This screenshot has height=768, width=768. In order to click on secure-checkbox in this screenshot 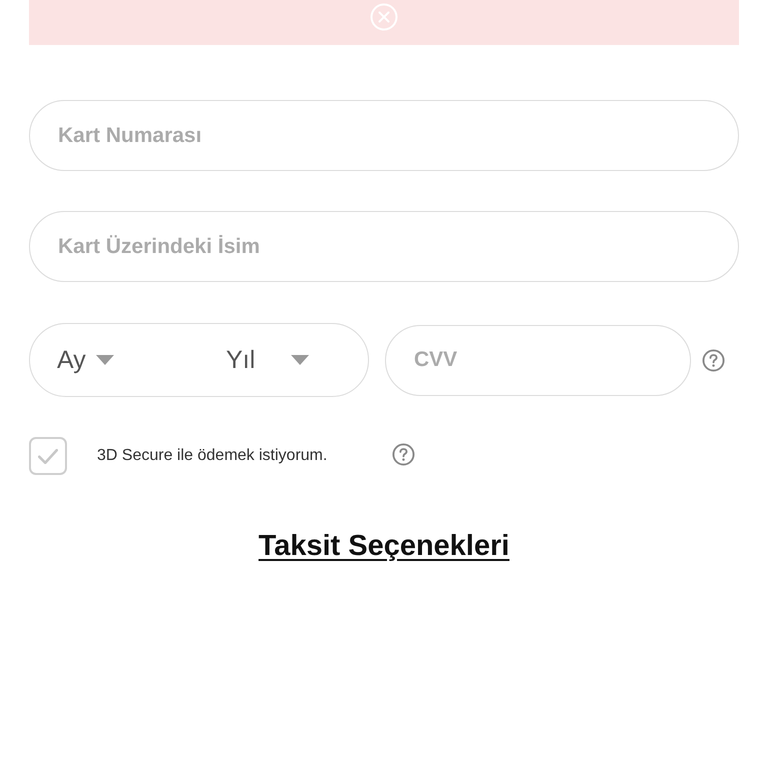, I will do `click(48, 456)`.